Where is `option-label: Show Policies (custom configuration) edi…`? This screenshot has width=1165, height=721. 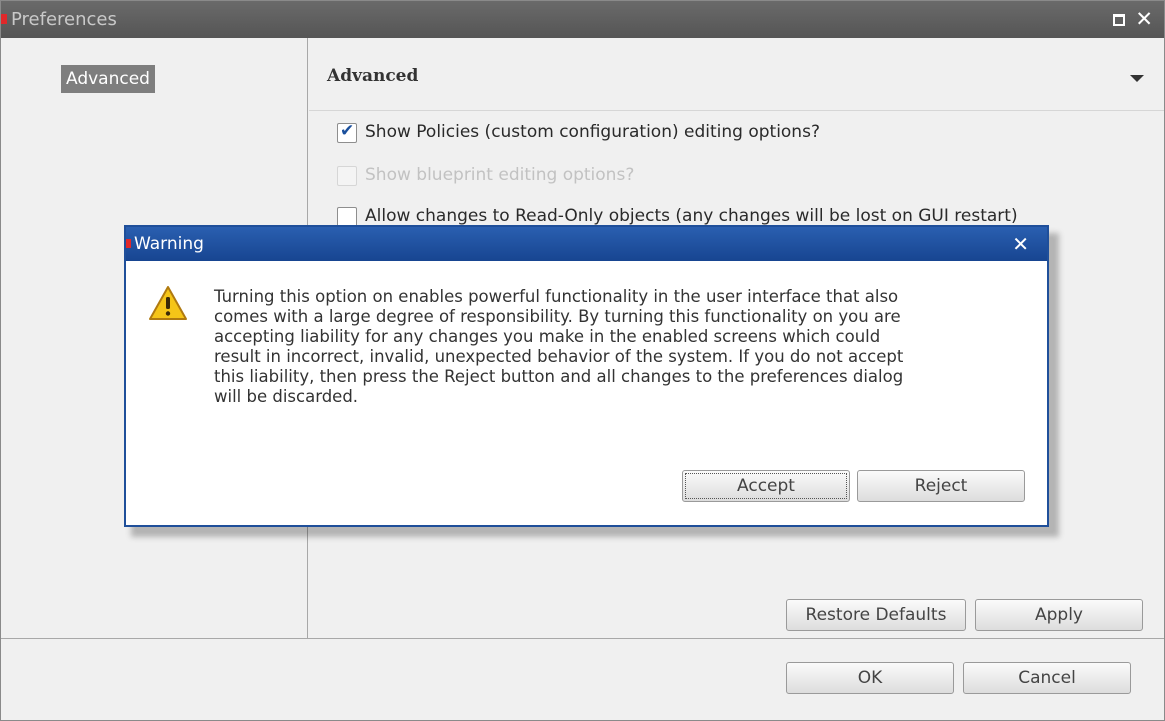
option-label: Show Policies (custom configuration) edi… is located at coordinates (592, 132).